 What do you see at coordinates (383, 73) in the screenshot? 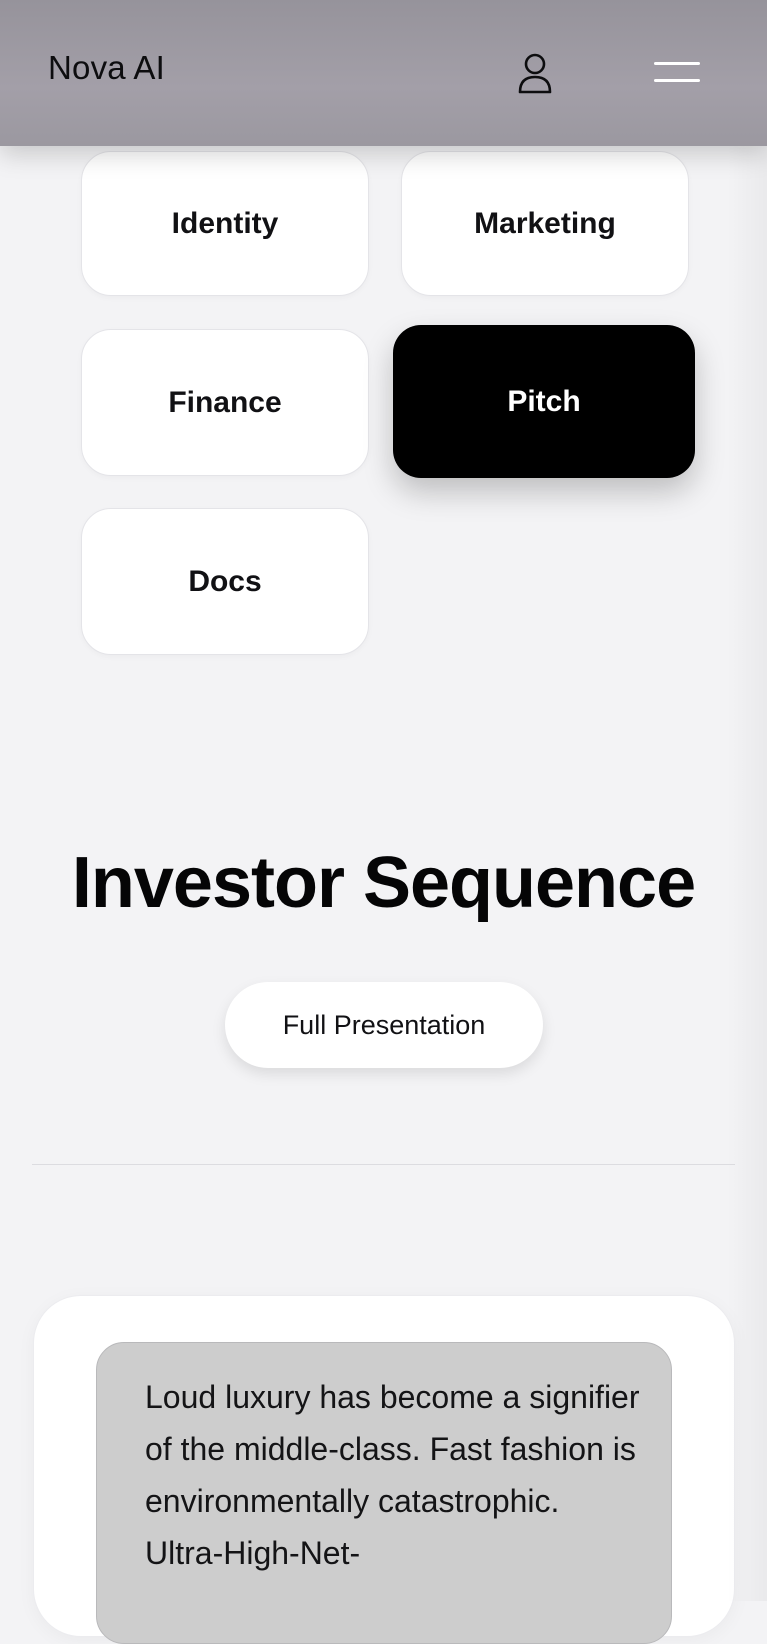
I see `top-nav-bar: Nova AI` at bounding box center [383, 73].